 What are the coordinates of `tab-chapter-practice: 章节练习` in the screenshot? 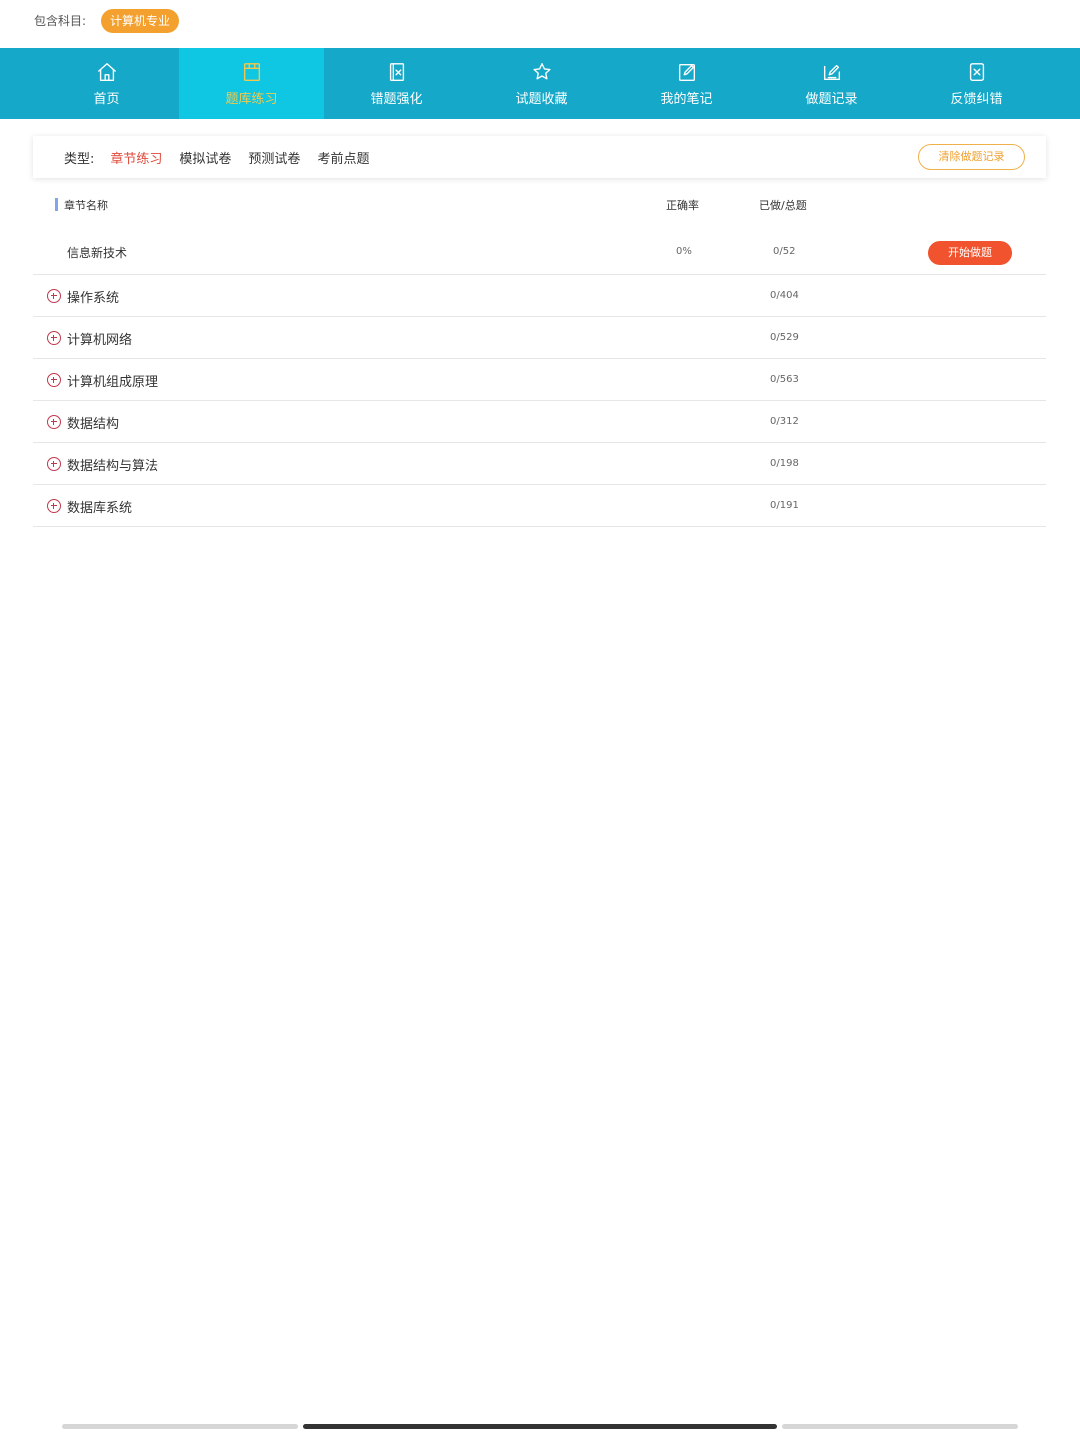 It's located at (136, 157).